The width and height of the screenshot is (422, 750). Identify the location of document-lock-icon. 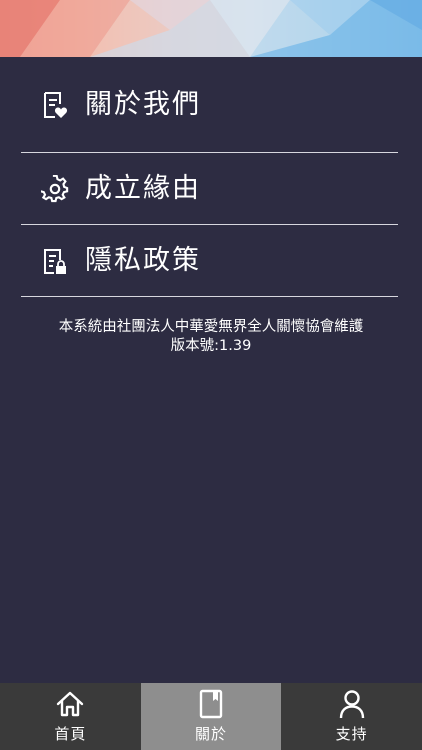
(55, 261).